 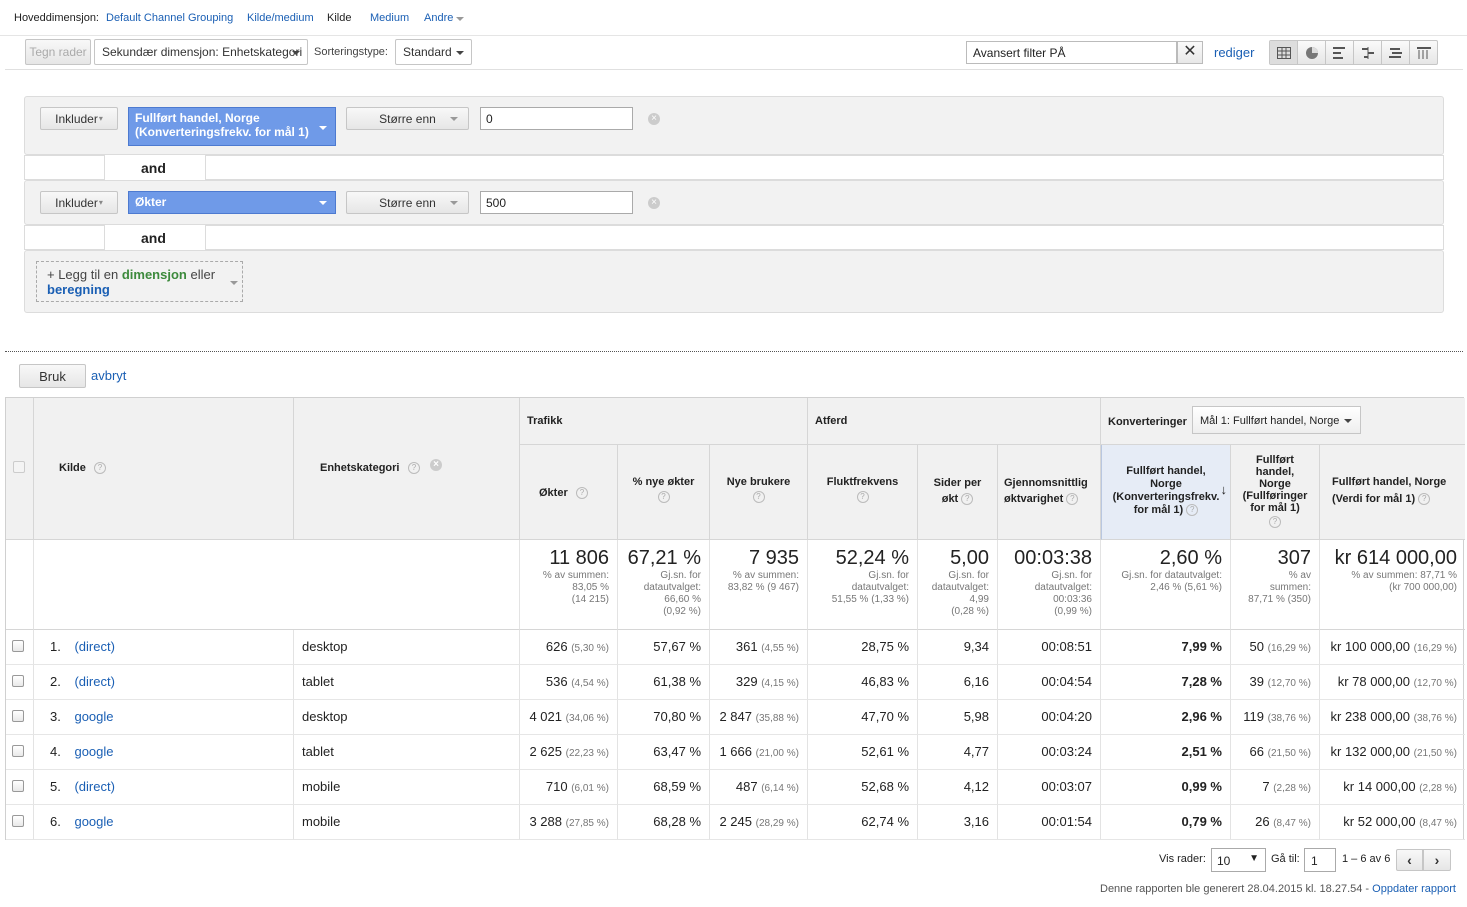 What do you see at coordinates (438, 18) in the screenshot?
I see `dim-option-other: Andre` at bounding box center [438, 18].